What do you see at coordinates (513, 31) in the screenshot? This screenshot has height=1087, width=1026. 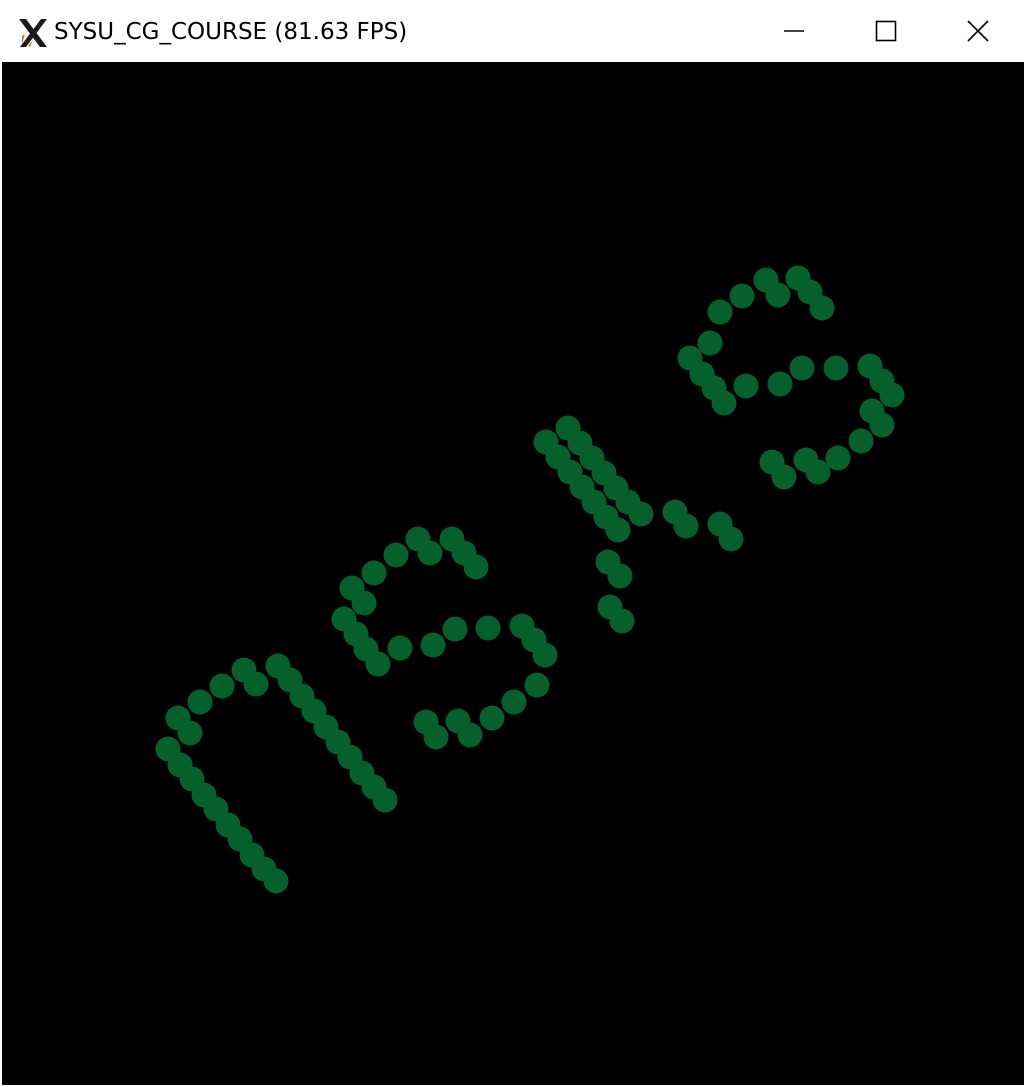 I see `title-bar: SYSU_CG_COURSE (81.63 FPS)` at bounding box center [513, 31].